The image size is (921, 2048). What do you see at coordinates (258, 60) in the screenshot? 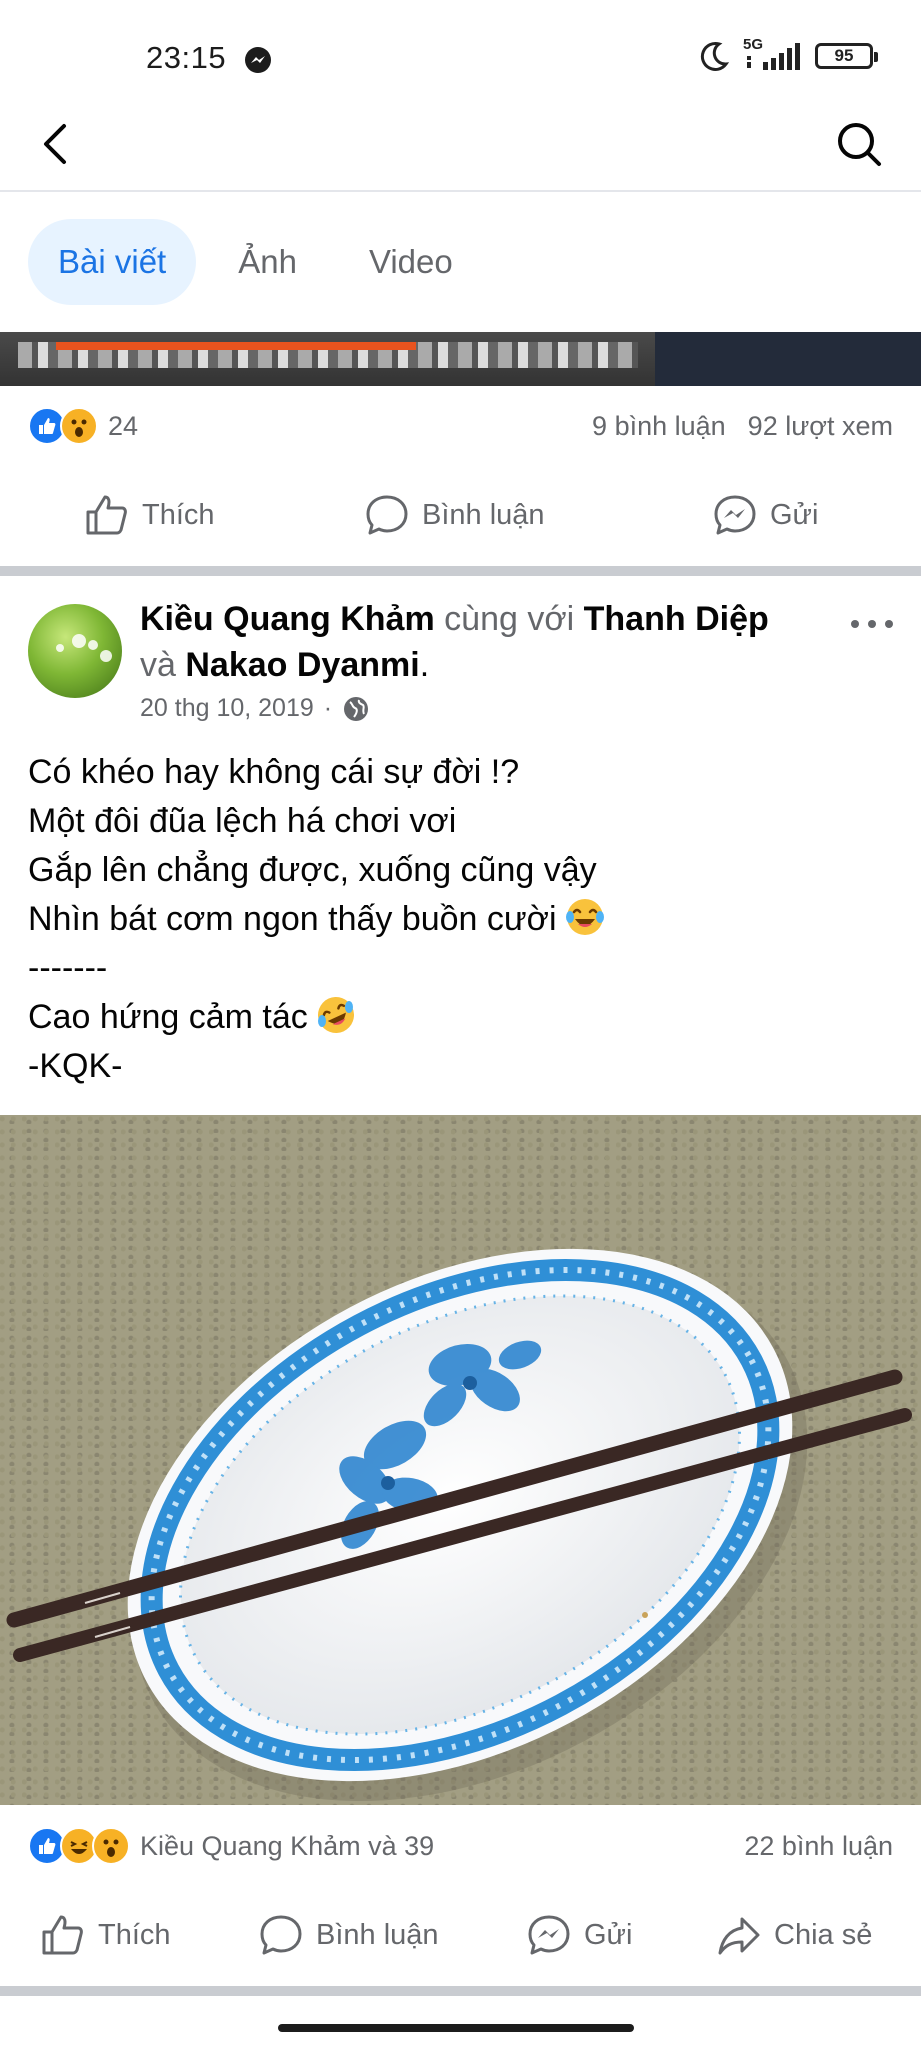
I see `messenger-status-icon` at bounding box center [258, 60].